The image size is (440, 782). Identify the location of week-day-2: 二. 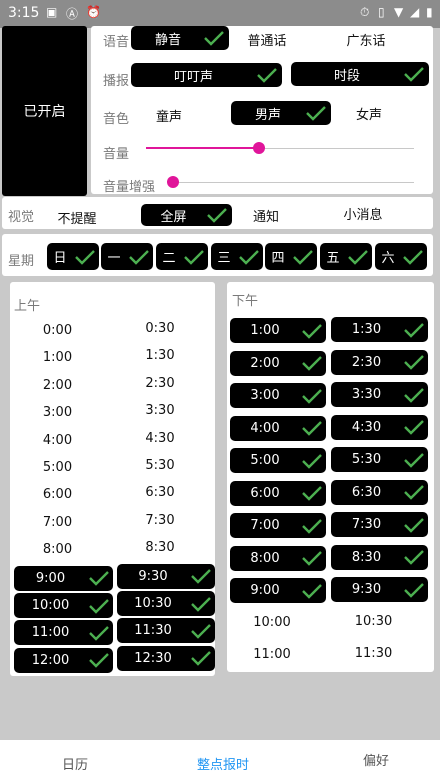
(182, 256).